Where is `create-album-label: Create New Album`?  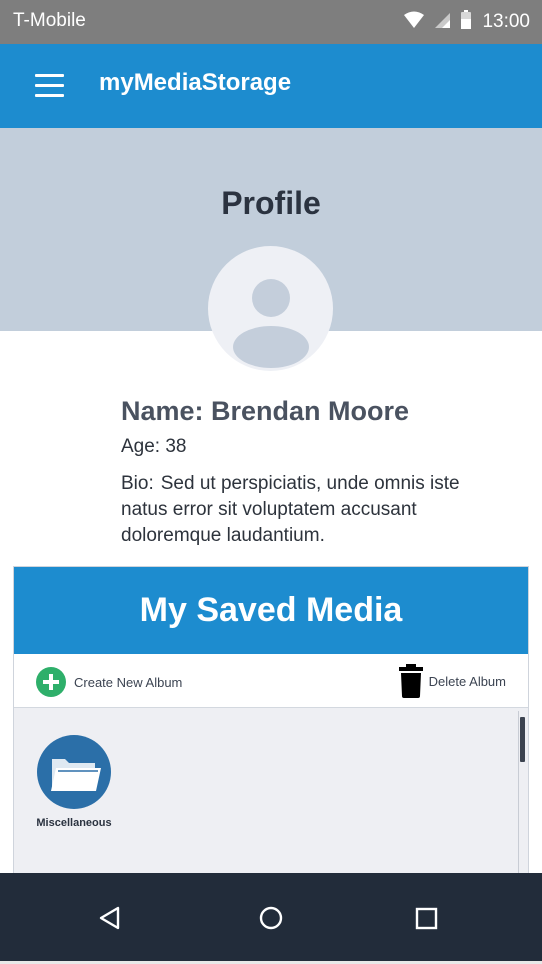
create-album-label: Create New Album is located at coordinates (128, 682).